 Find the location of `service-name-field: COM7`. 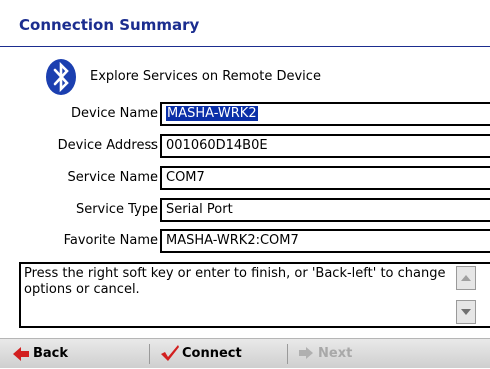

service-name-field: COM7 is located at coordinates (325, 178).